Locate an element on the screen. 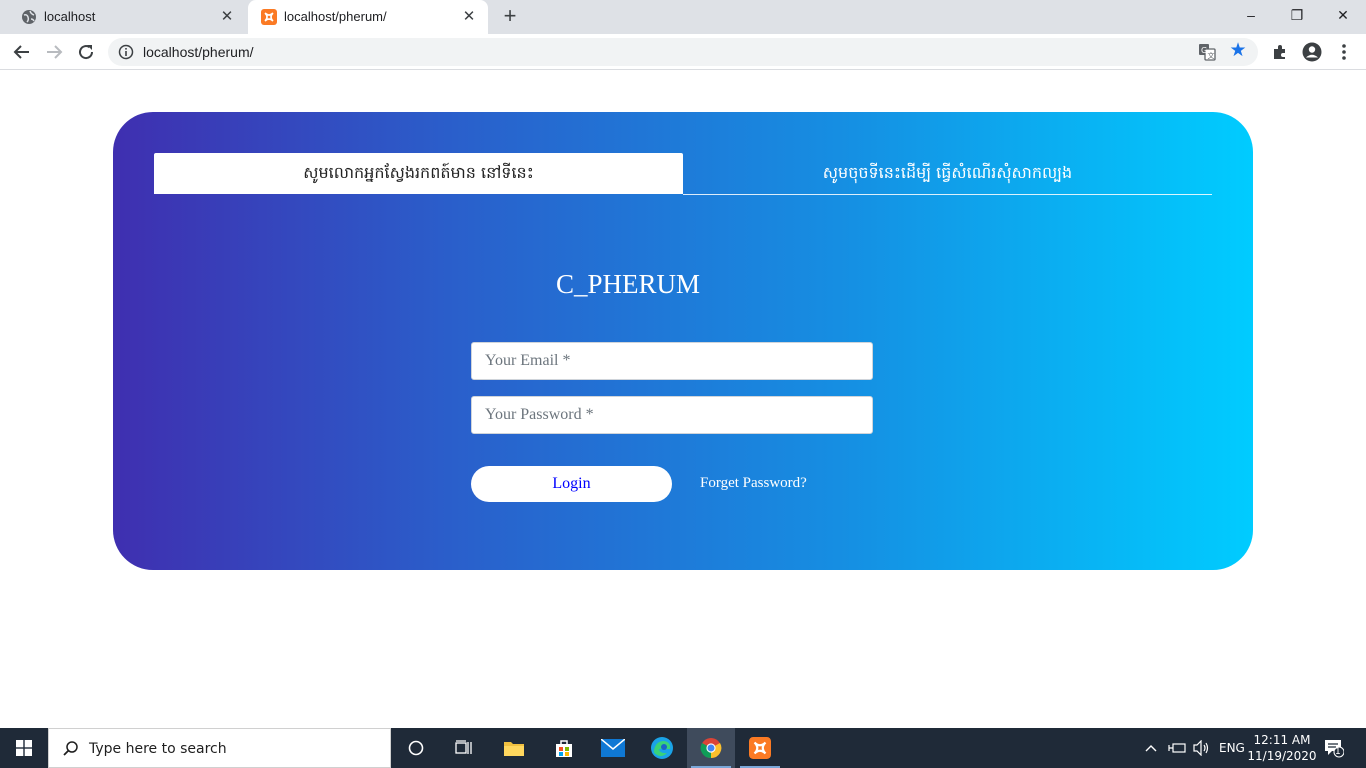  store-bag-icon is located at coordinates (564, 748).